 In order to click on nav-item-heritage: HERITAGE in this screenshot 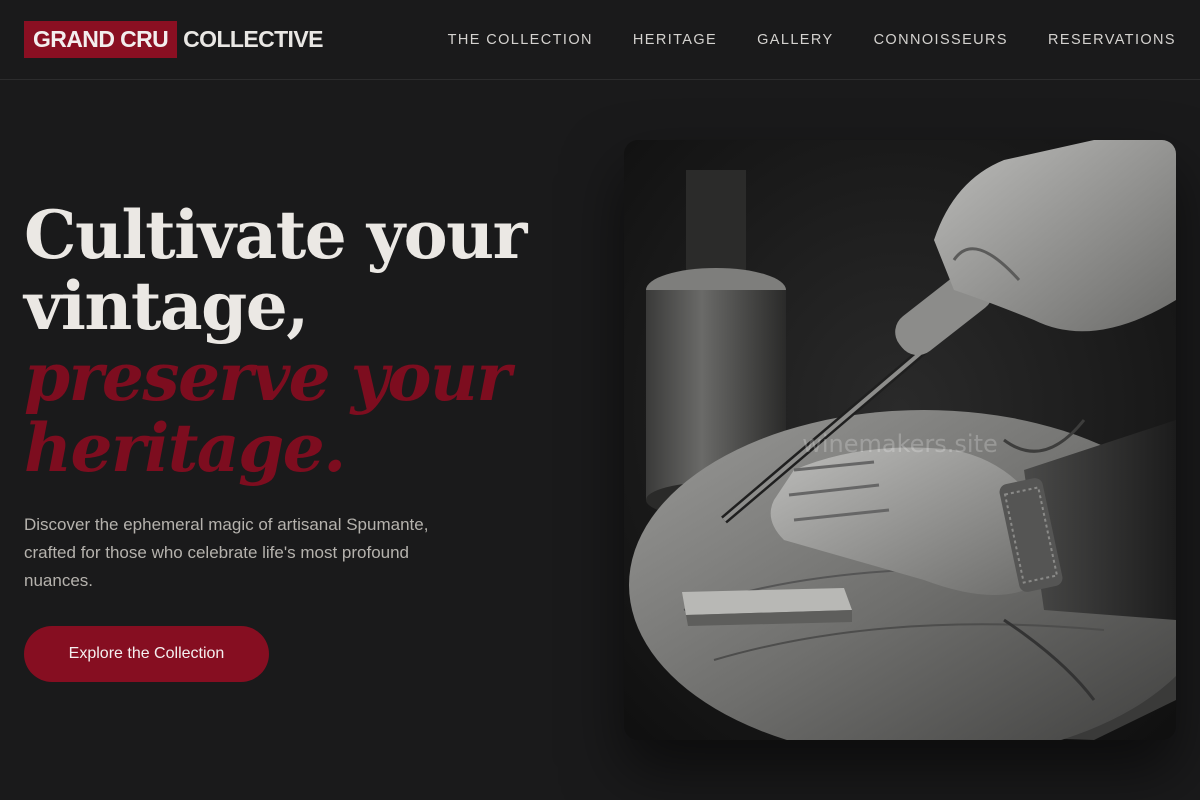, I will do `click(675, 40)`.